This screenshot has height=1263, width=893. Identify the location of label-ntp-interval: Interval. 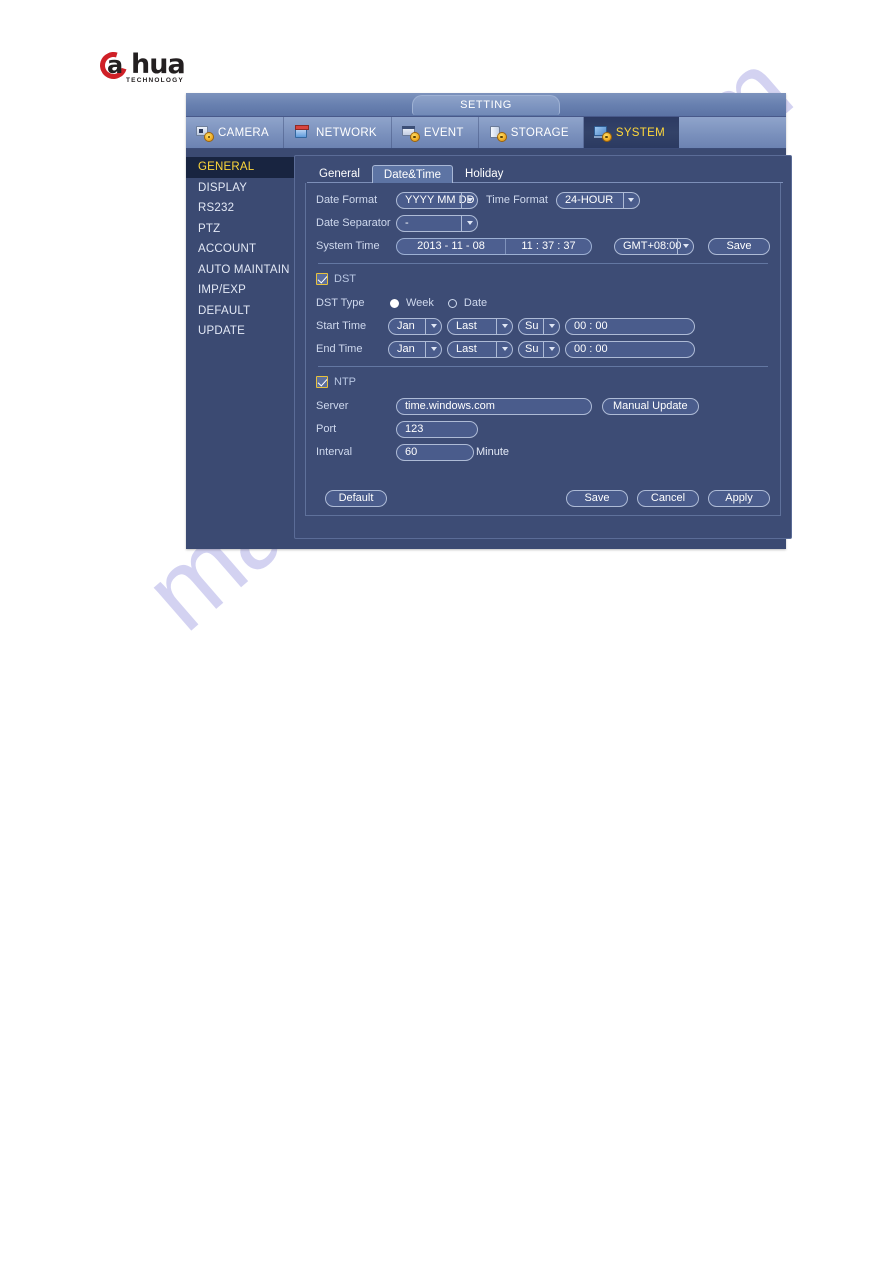
(334, 452).